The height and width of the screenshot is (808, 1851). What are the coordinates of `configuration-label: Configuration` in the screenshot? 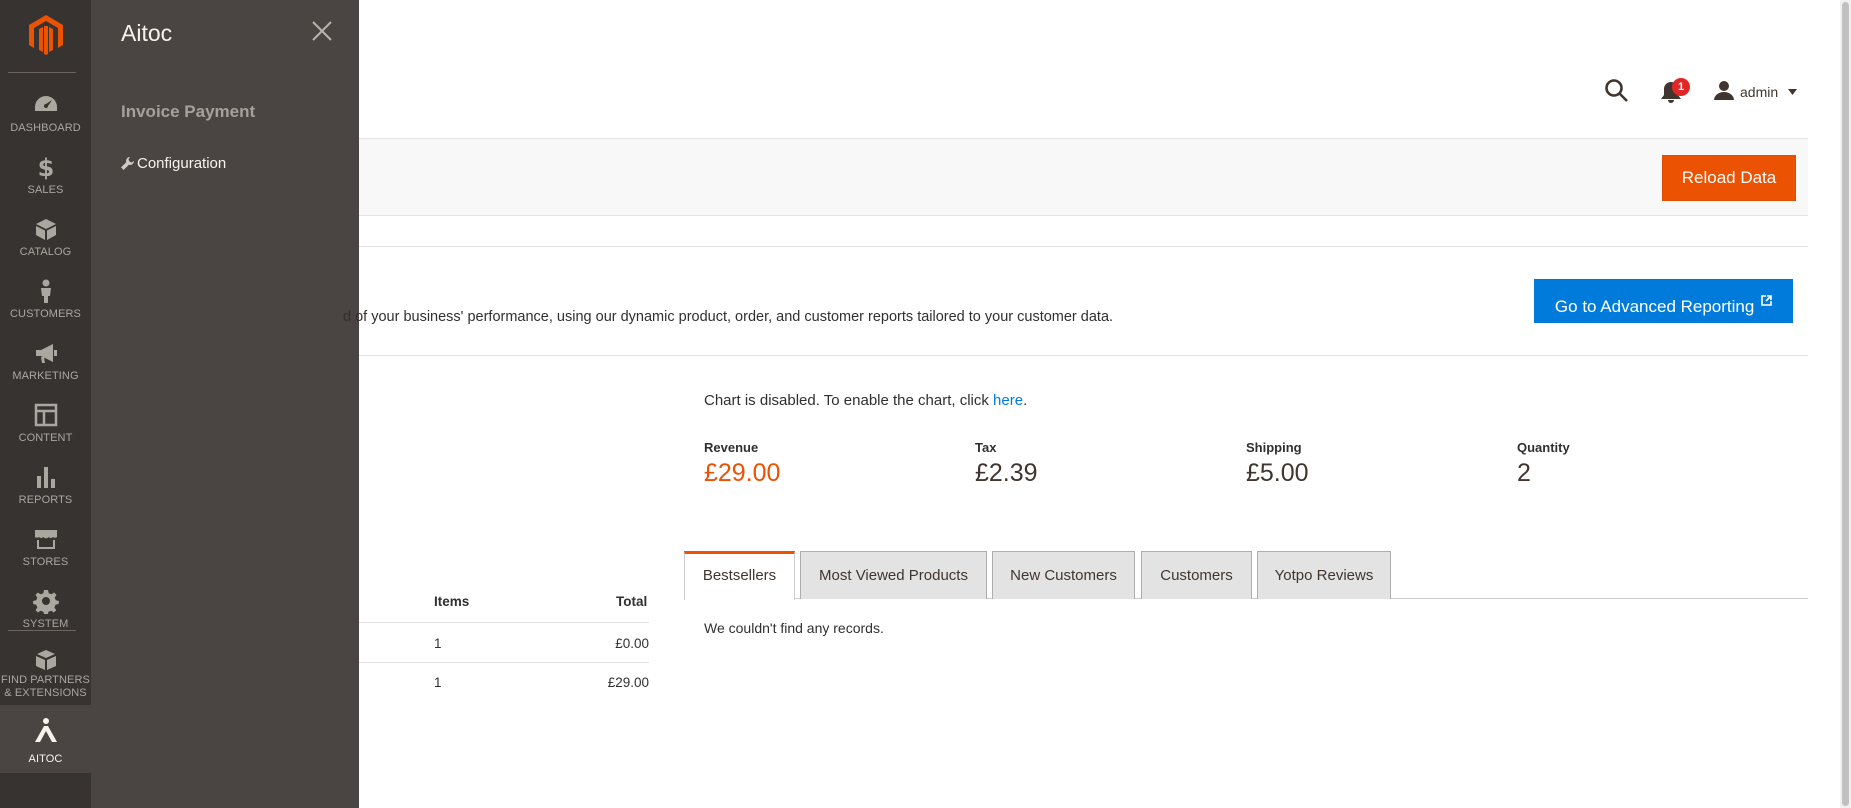 It's located at (182, 163).